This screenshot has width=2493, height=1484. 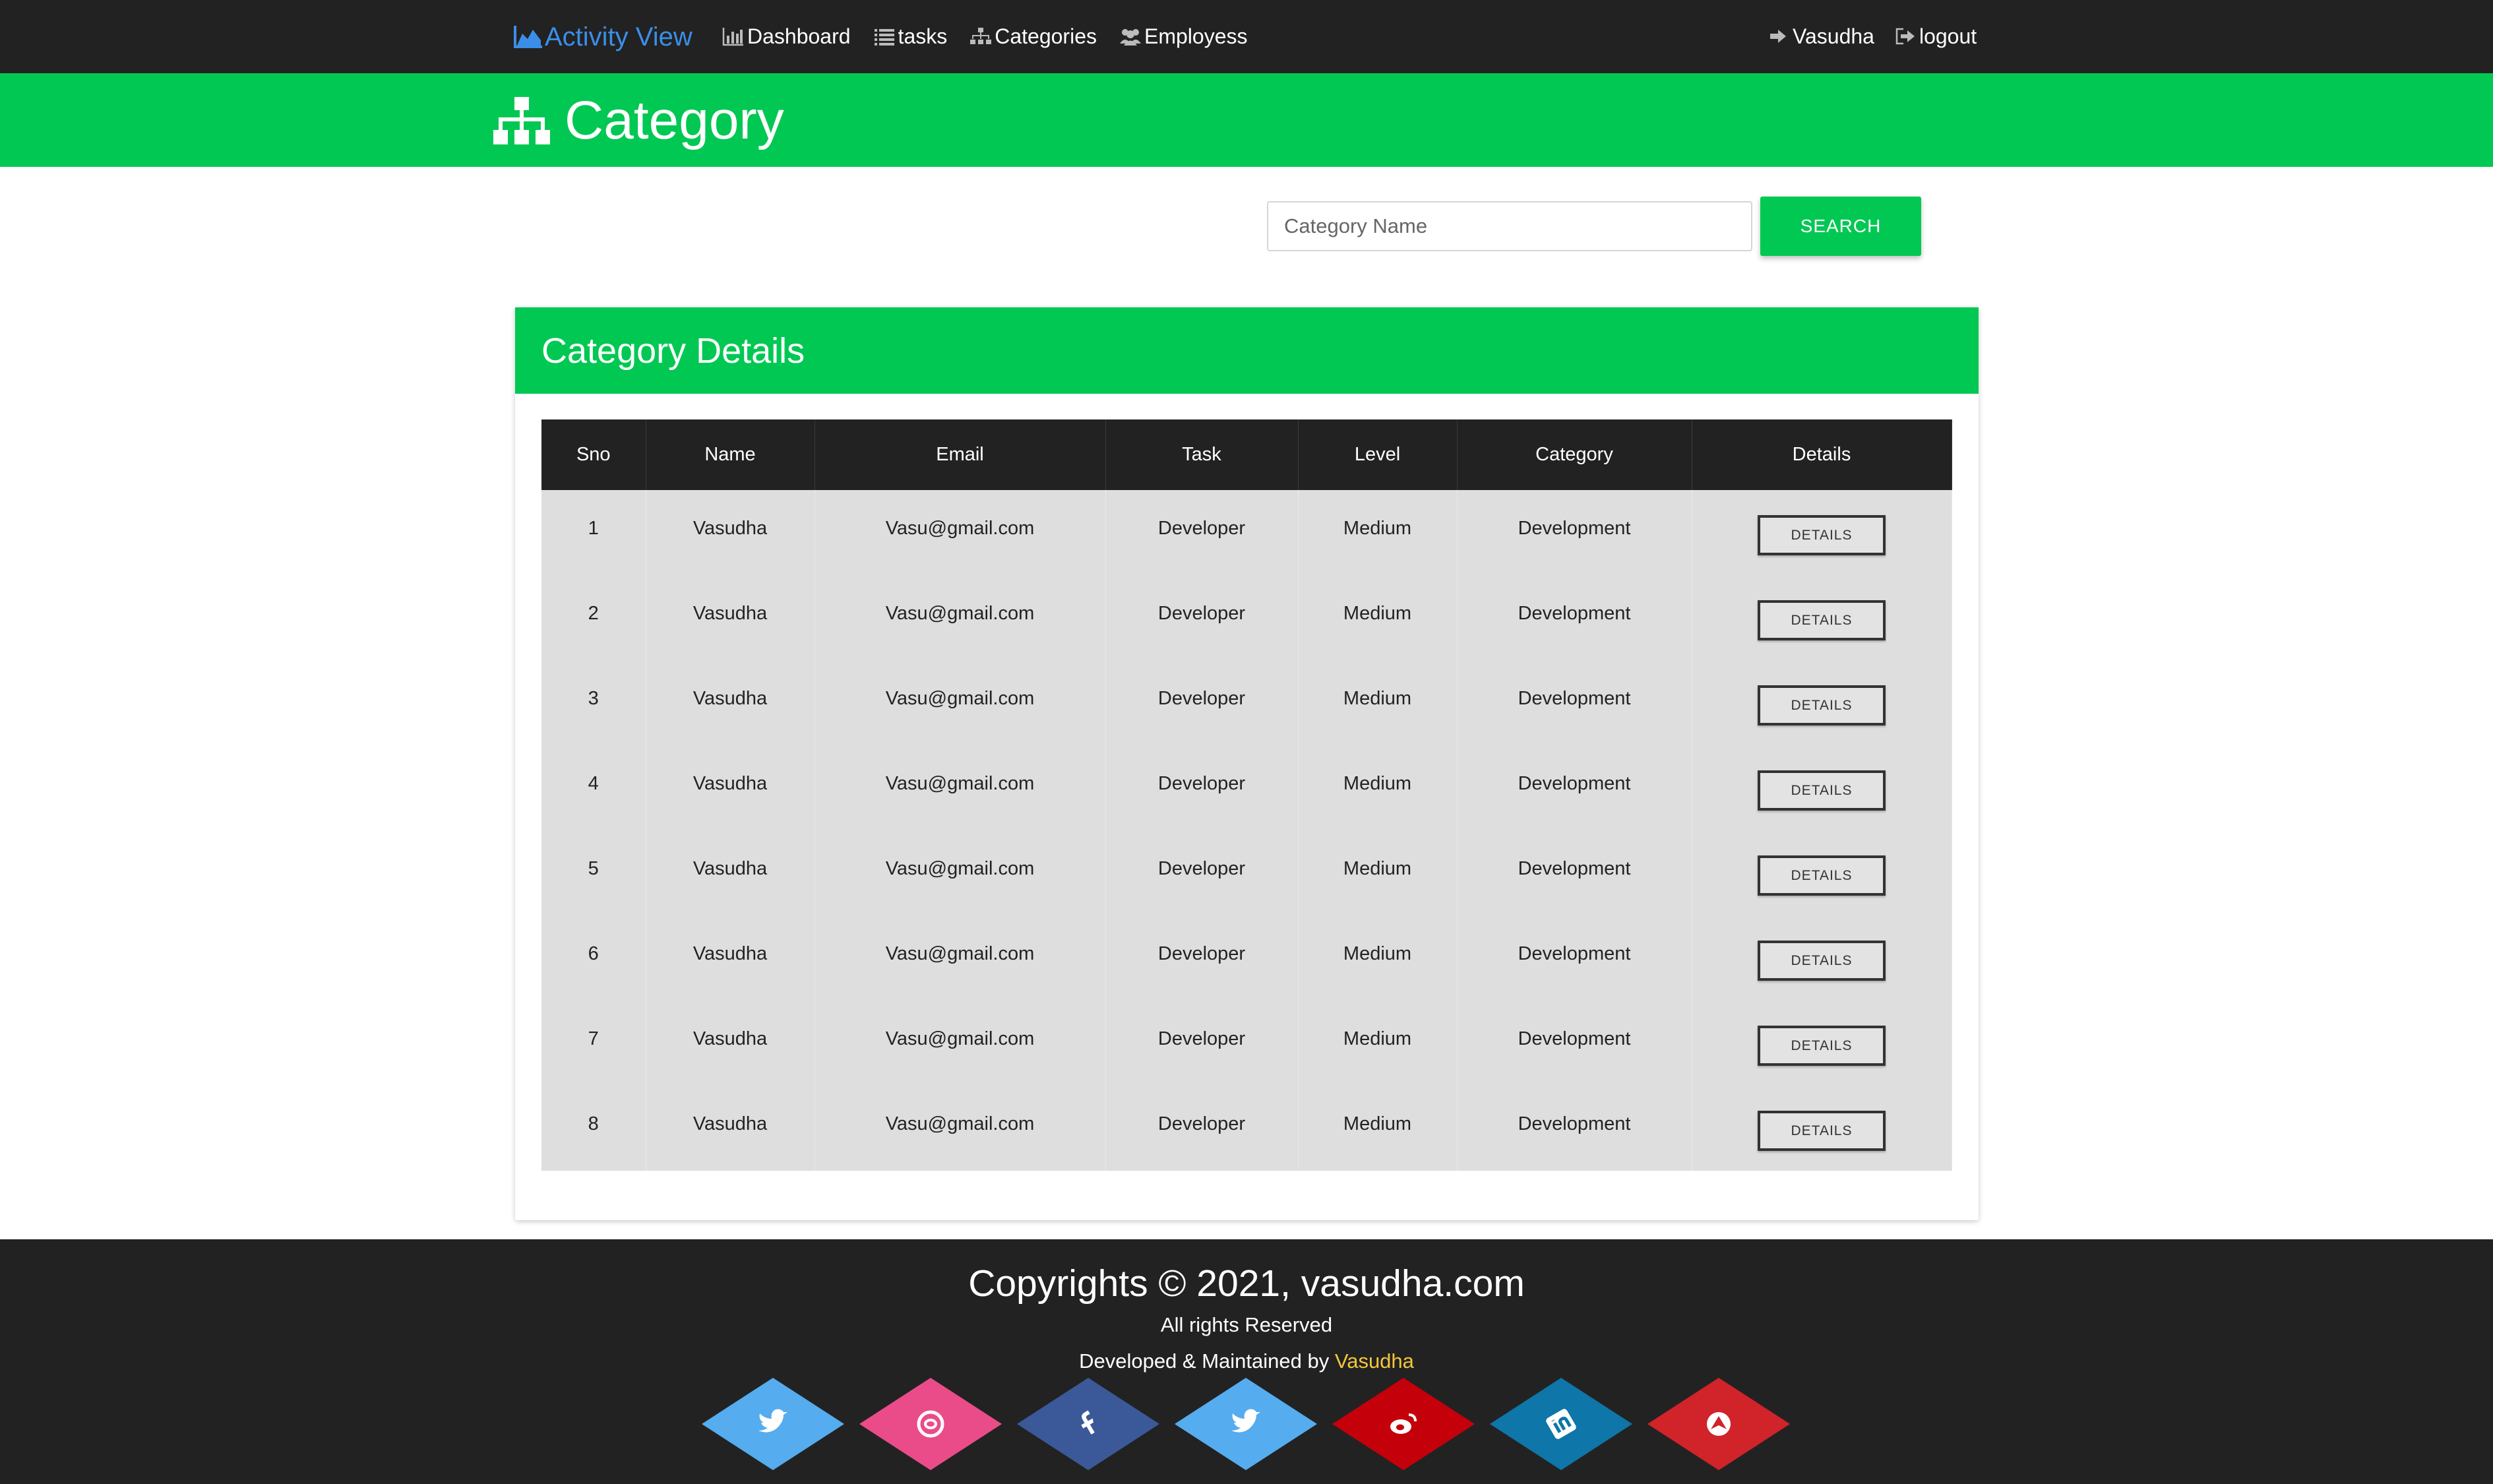 I want to click on nav-item-tasks: tasks, so click(x=910, y=36).